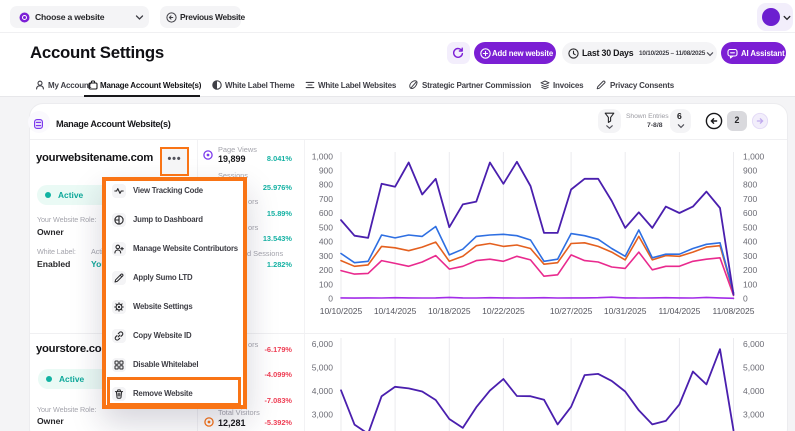 The height and width of the screenshot is (431, 795). Describe the element at coordinates (571, 311) in the screenshot. I see `svg-text: 10/27/2025` at that location.